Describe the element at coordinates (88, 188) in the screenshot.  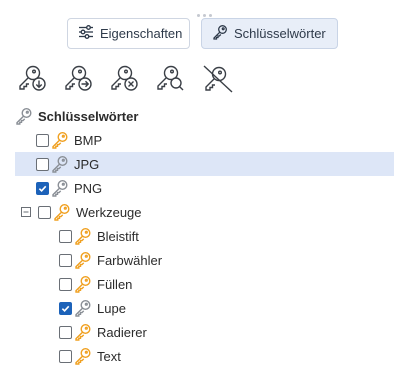
I see `keyword-label: PNG` at that location.